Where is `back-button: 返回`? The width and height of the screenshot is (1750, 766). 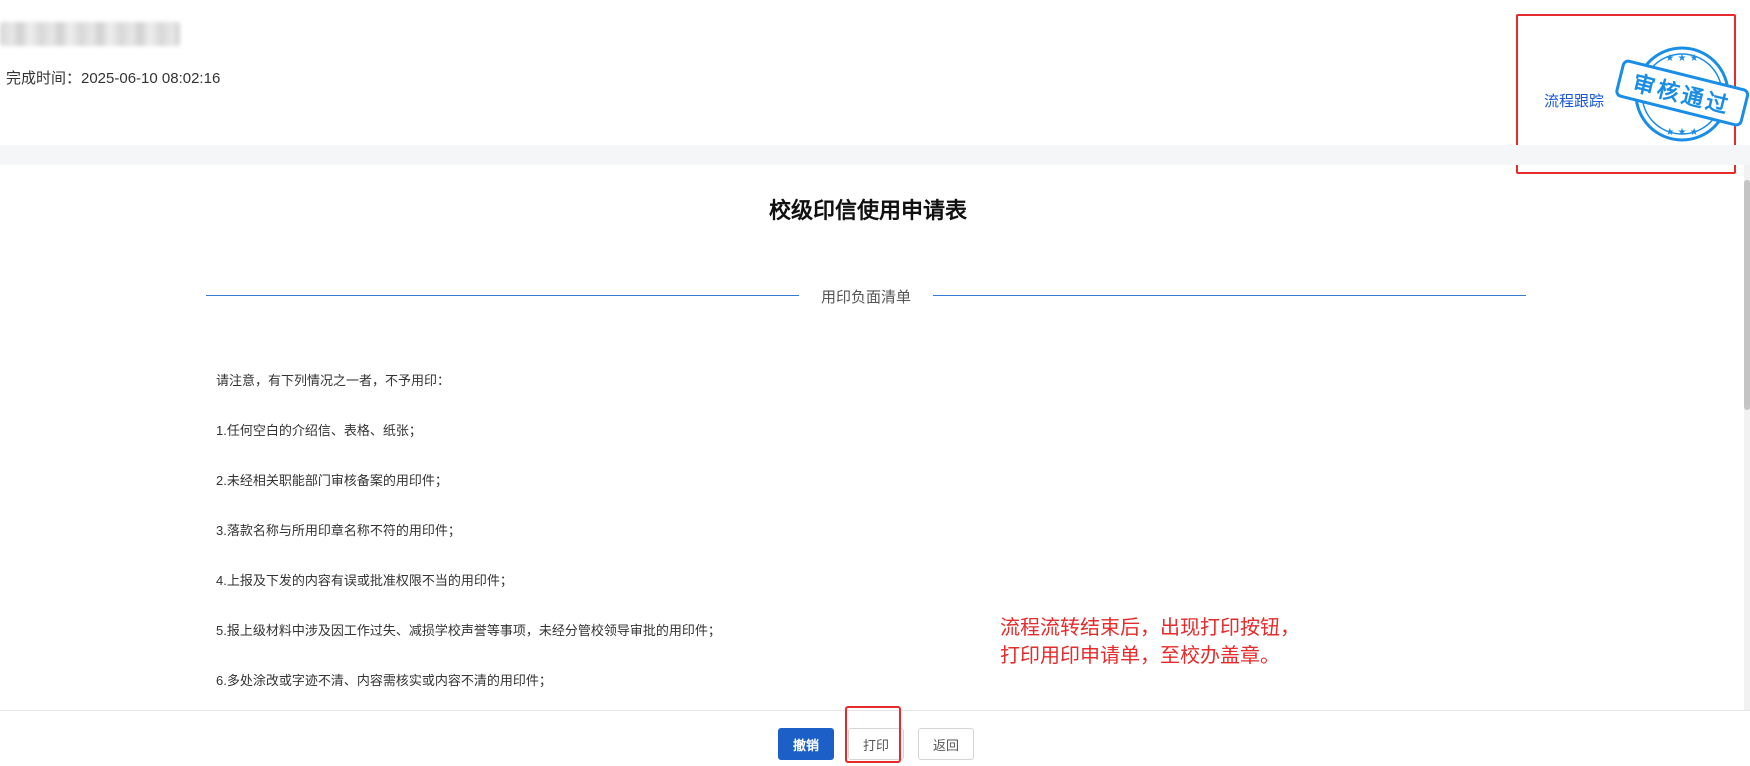 back-button: 返回 is located at coordinates (946, 744).